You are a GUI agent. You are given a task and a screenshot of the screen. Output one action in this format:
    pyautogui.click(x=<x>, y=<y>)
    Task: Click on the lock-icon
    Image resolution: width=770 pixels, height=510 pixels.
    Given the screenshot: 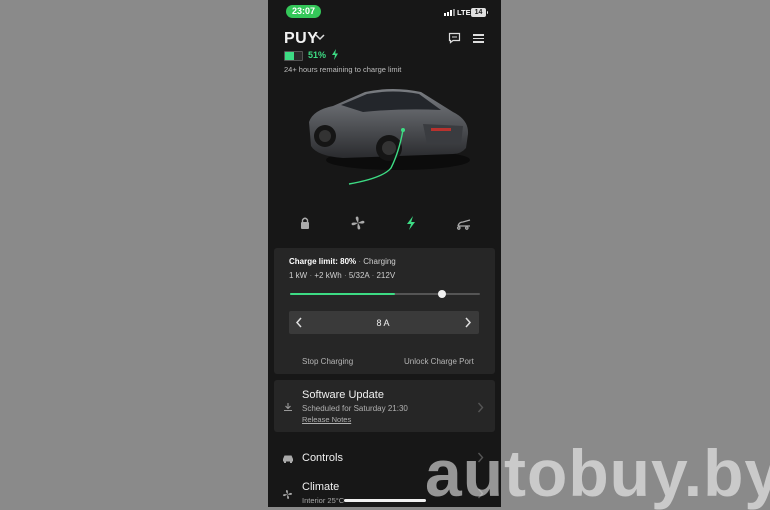 What is the action you would take?
    pyautogui.click(x=305, y=223)
    